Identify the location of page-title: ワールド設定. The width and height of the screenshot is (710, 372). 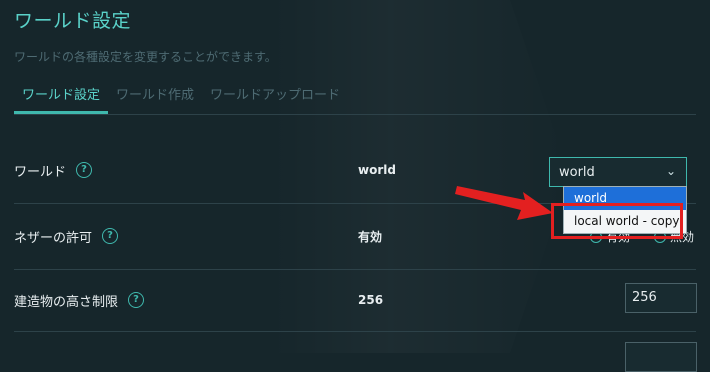
(73, 21).